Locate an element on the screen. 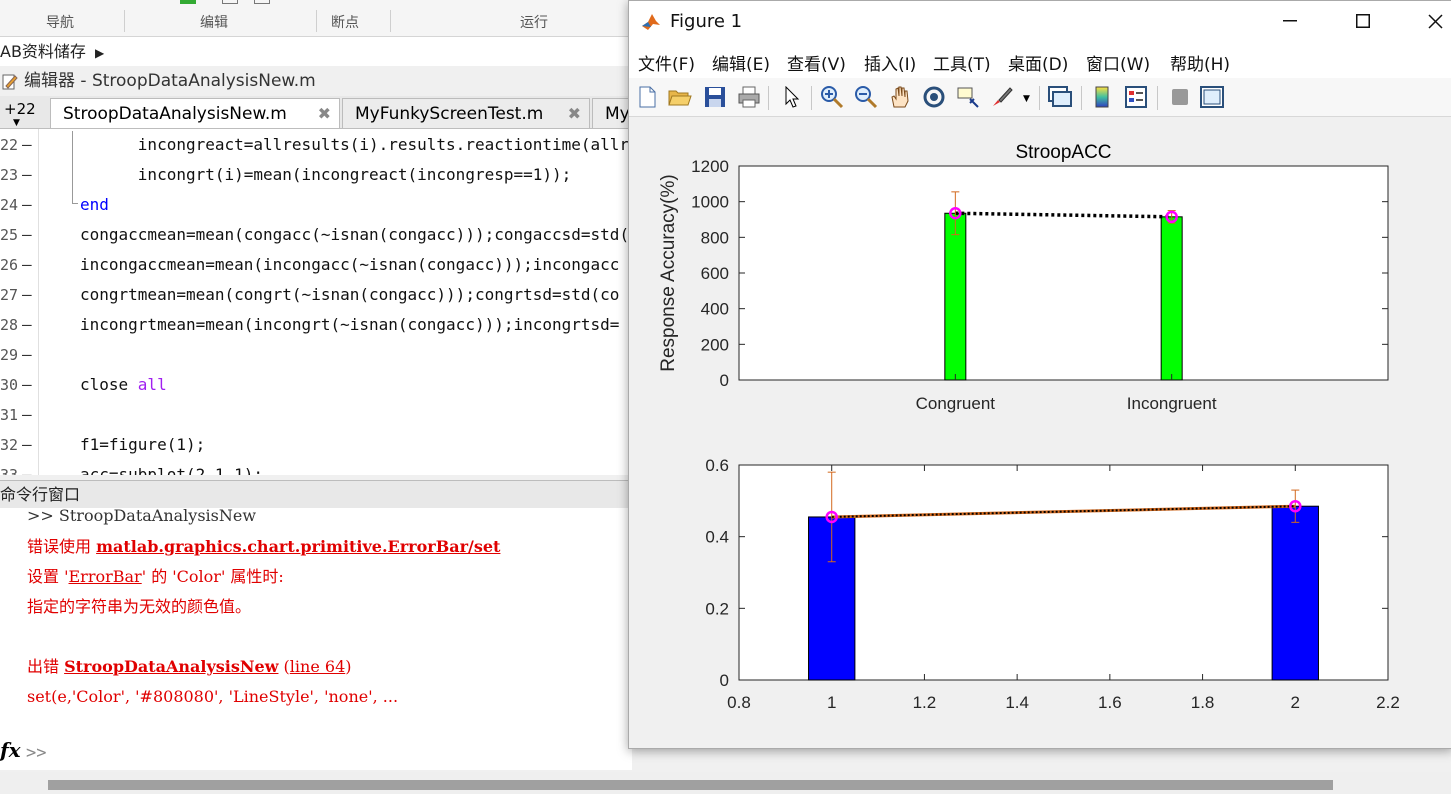  open-file-icon is located at coordinates (680, 97).